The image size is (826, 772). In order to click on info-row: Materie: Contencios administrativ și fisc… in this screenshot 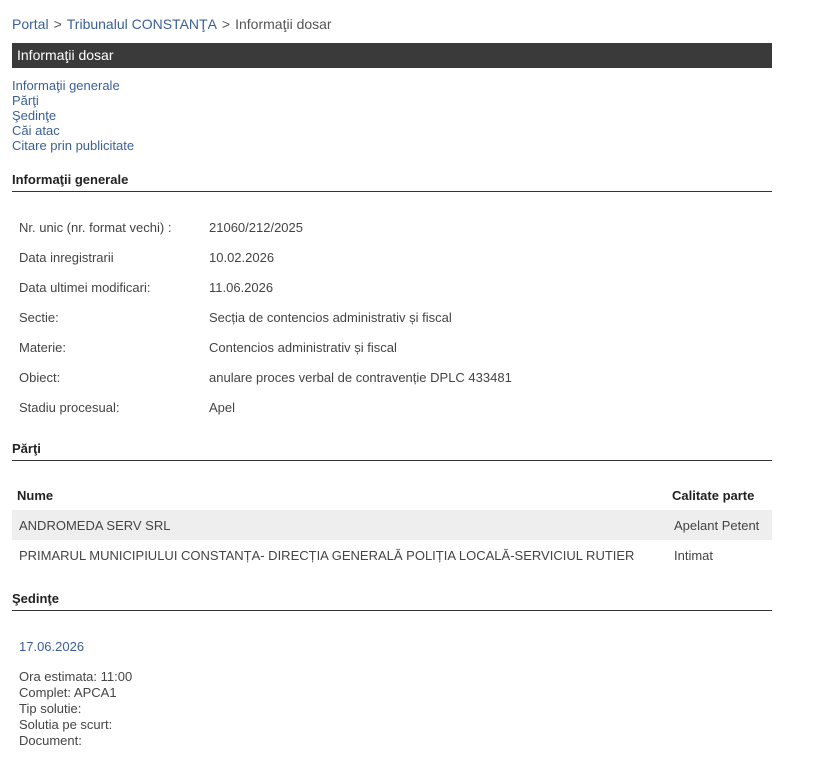, I will do `click(262, 347)`.